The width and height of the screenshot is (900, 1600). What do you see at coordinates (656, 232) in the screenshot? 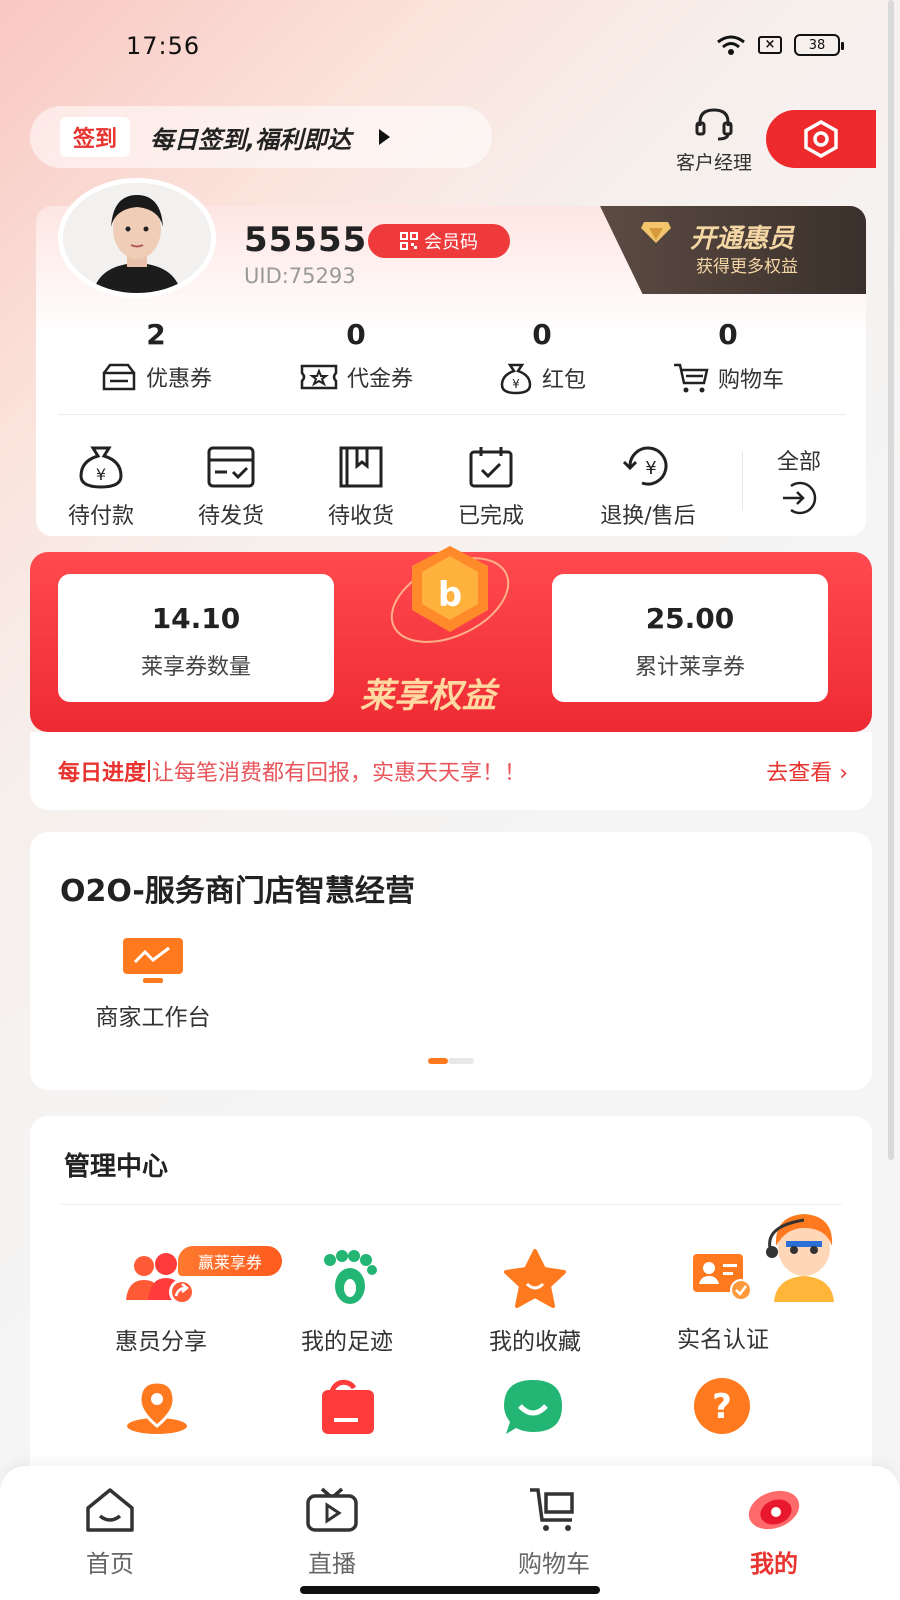
I see `diamond-icon` at bounding box center [656, 232].